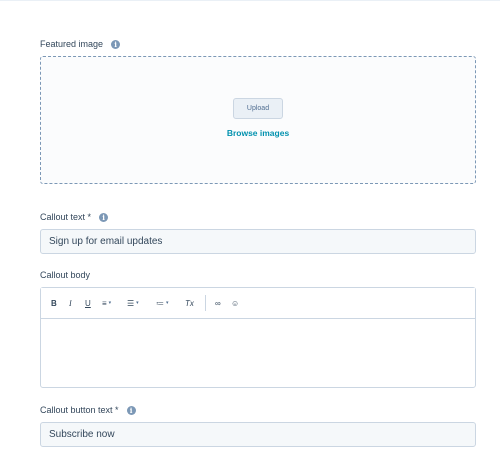  Describe the element at coordinates (88, 303) in the screenshot. I see `underline-icon: U` at that location.